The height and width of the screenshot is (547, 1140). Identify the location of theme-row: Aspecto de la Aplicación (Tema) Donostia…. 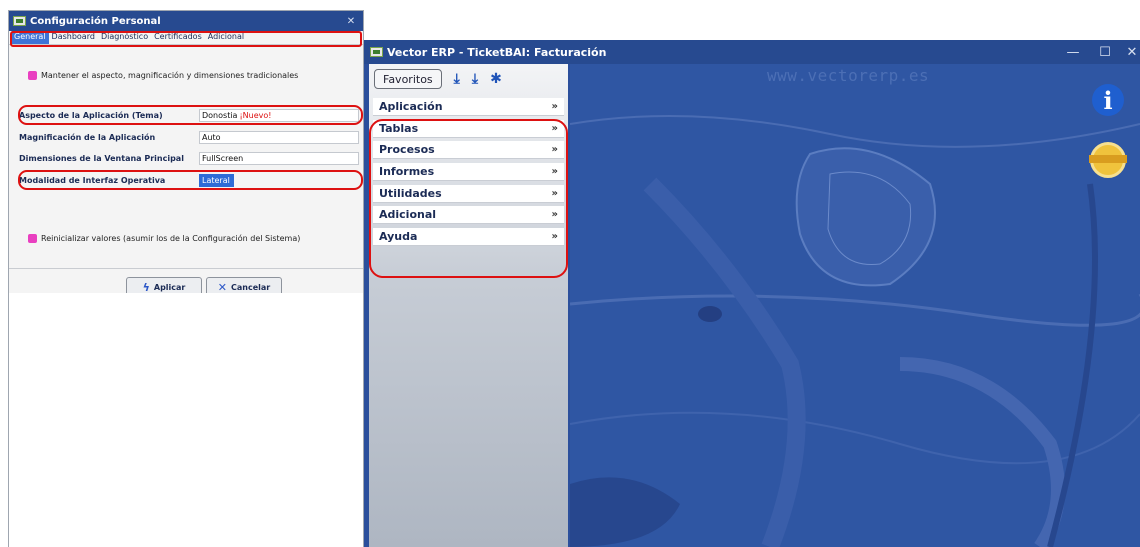
(190, 115).